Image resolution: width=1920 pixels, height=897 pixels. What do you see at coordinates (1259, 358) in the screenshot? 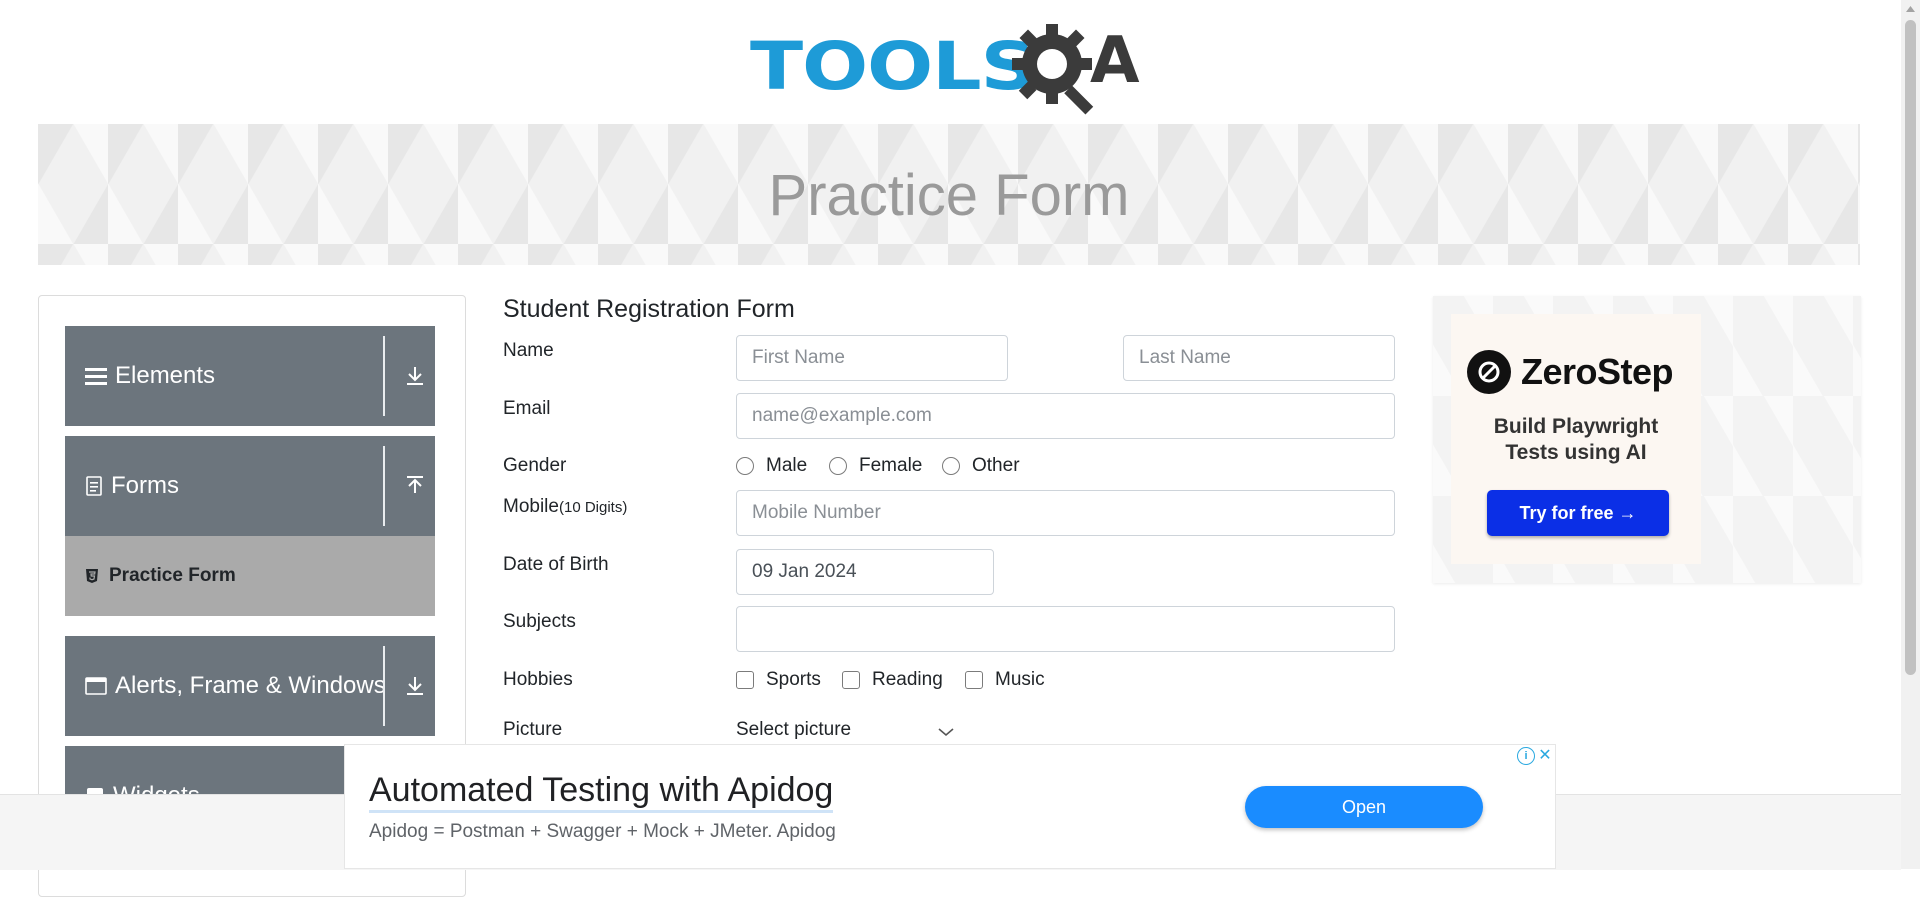
I see `last-name-input` at bounding box center [1259, 358].